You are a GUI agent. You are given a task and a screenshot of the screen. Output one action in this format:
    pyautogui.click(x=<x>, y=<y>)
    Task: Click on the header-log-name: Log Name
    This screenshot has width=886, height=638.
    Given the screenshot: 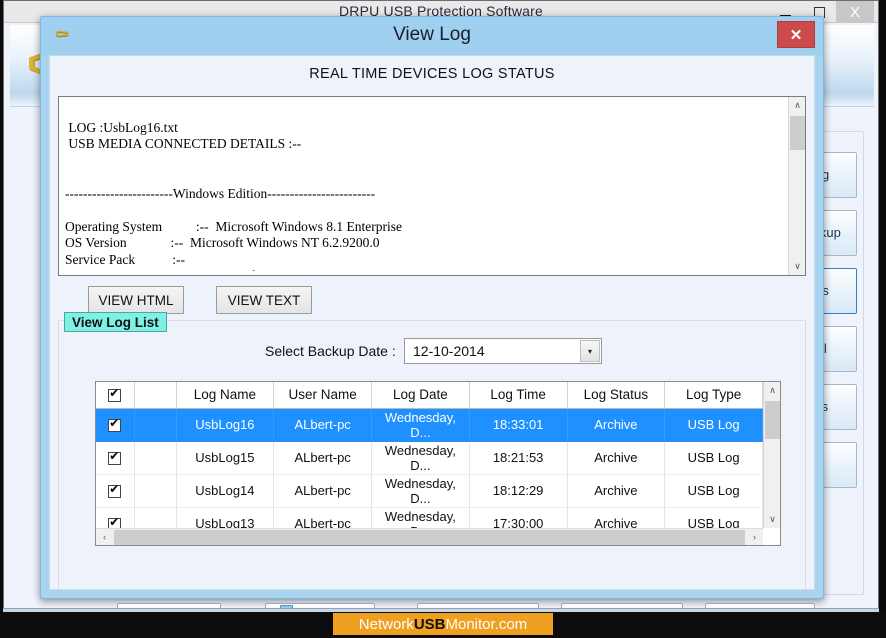 What is the action you would take?
    pyautogui.click(x=225, y=395)
    